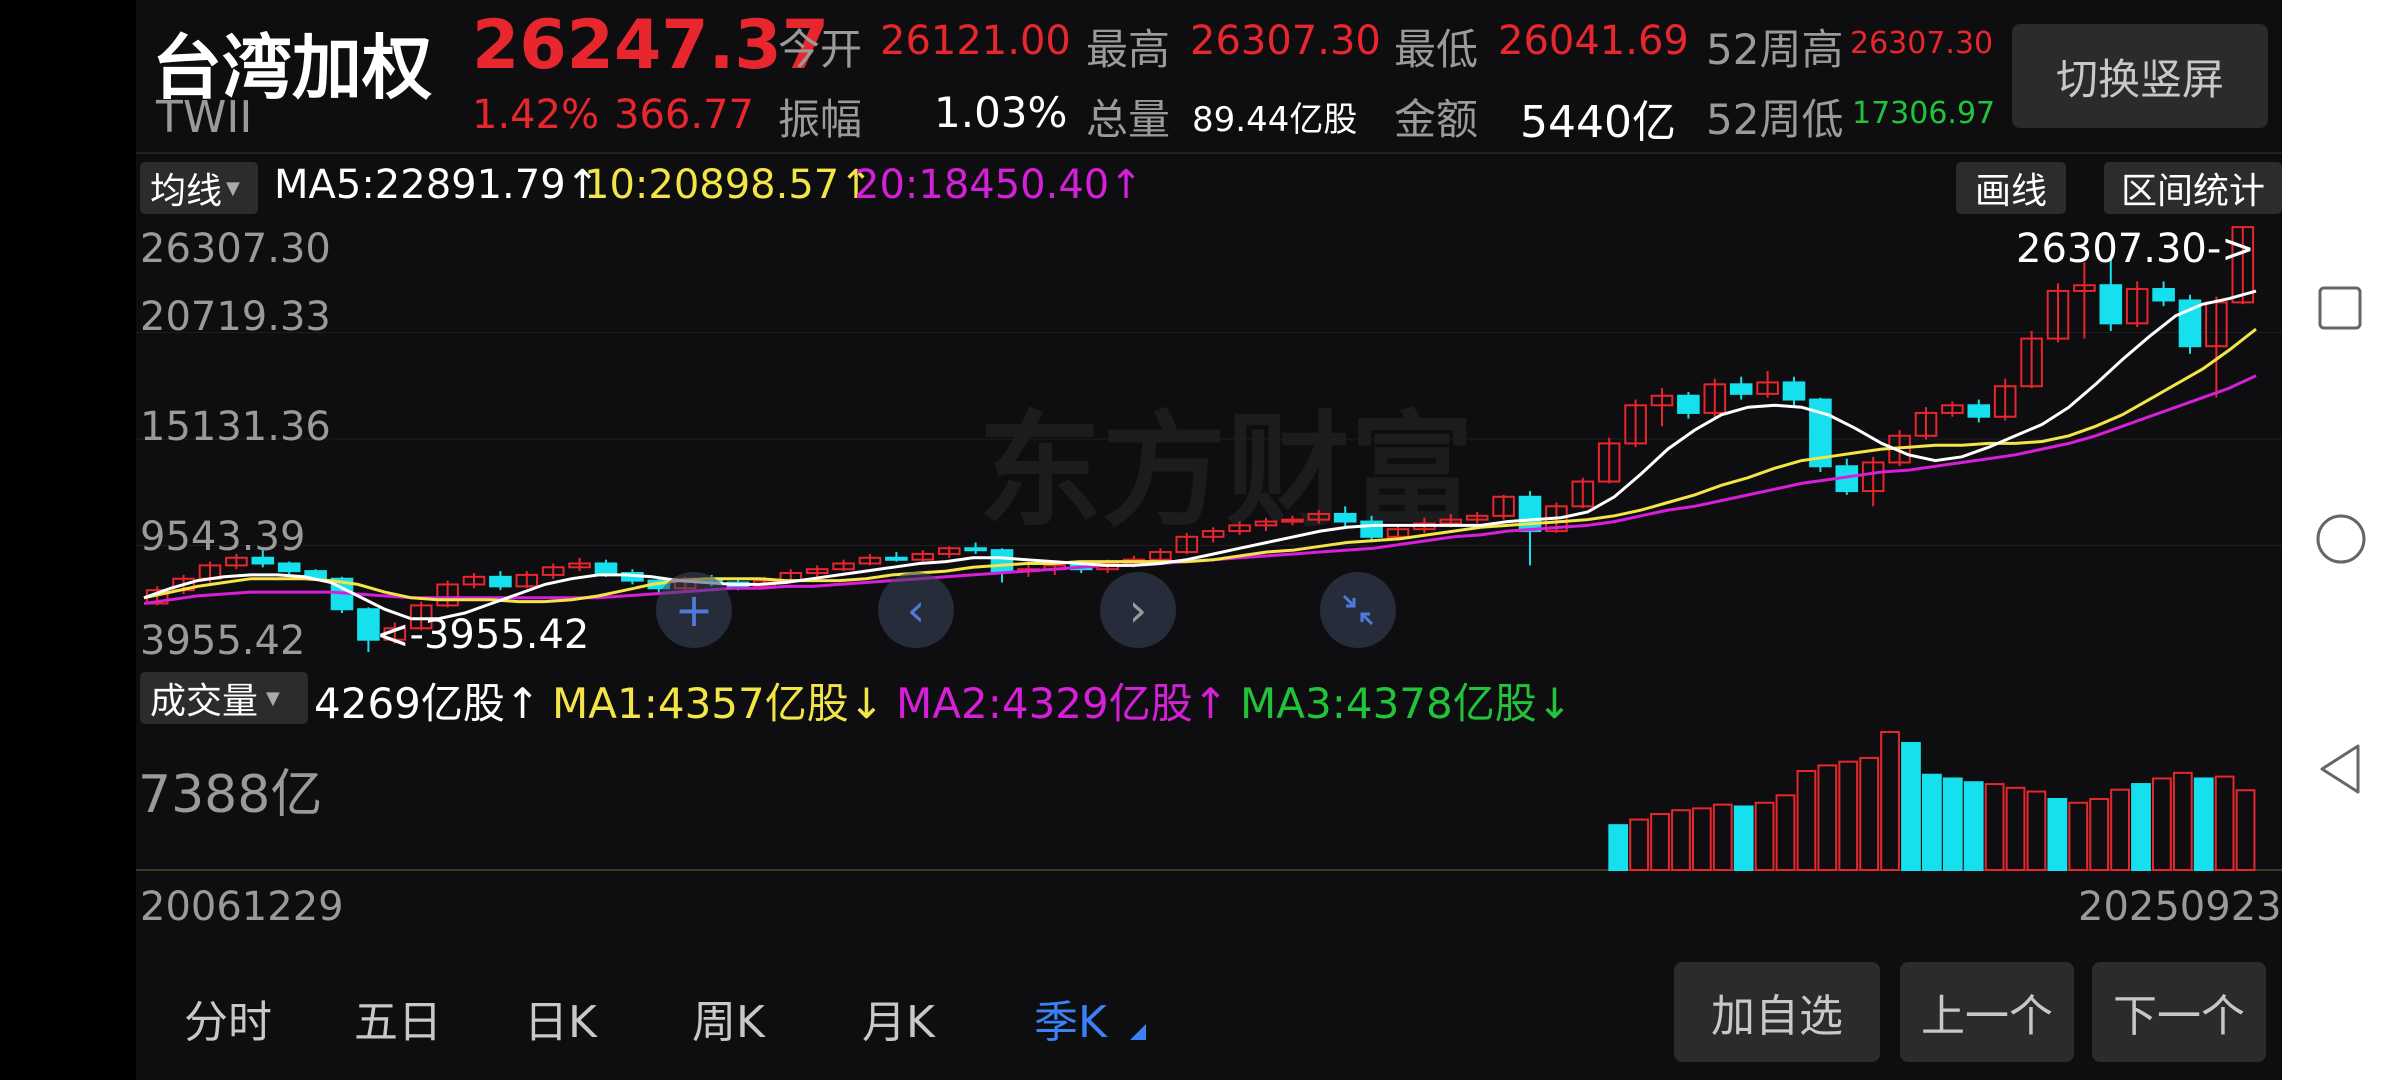 This screenshot has height=1080, width=2400. What do you see at coordinates (1777, 1012) in the screenshot?
I see `add-watchlist-button: 加自选` at bounding box center [1777, 1012].